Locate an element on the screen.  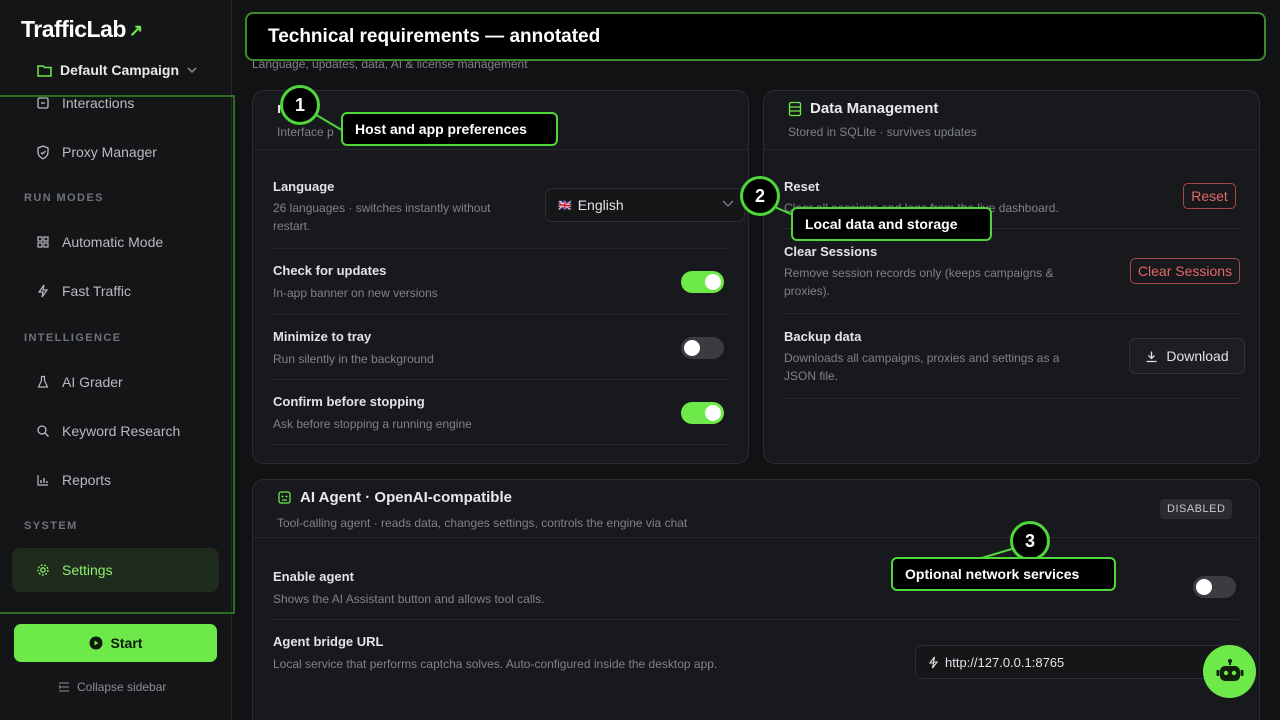
start-button: Start is located at coordinates (115, 643).